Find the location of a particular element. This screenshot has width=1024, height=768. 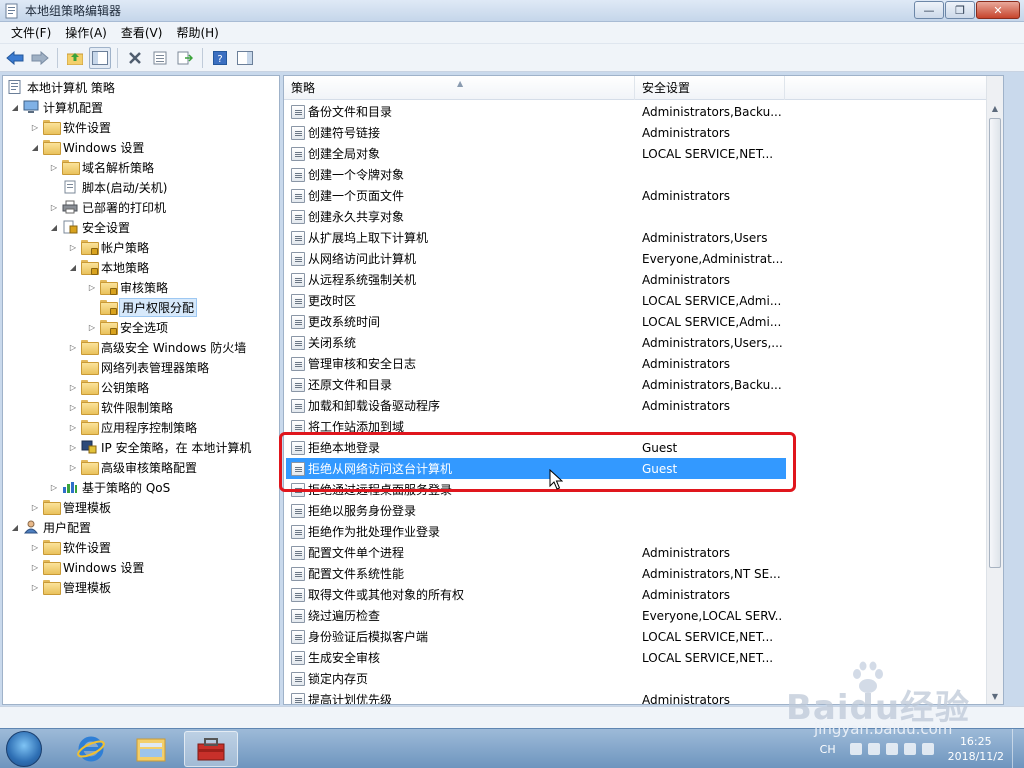

taskbar-ie is located at coordinates (91, 749).